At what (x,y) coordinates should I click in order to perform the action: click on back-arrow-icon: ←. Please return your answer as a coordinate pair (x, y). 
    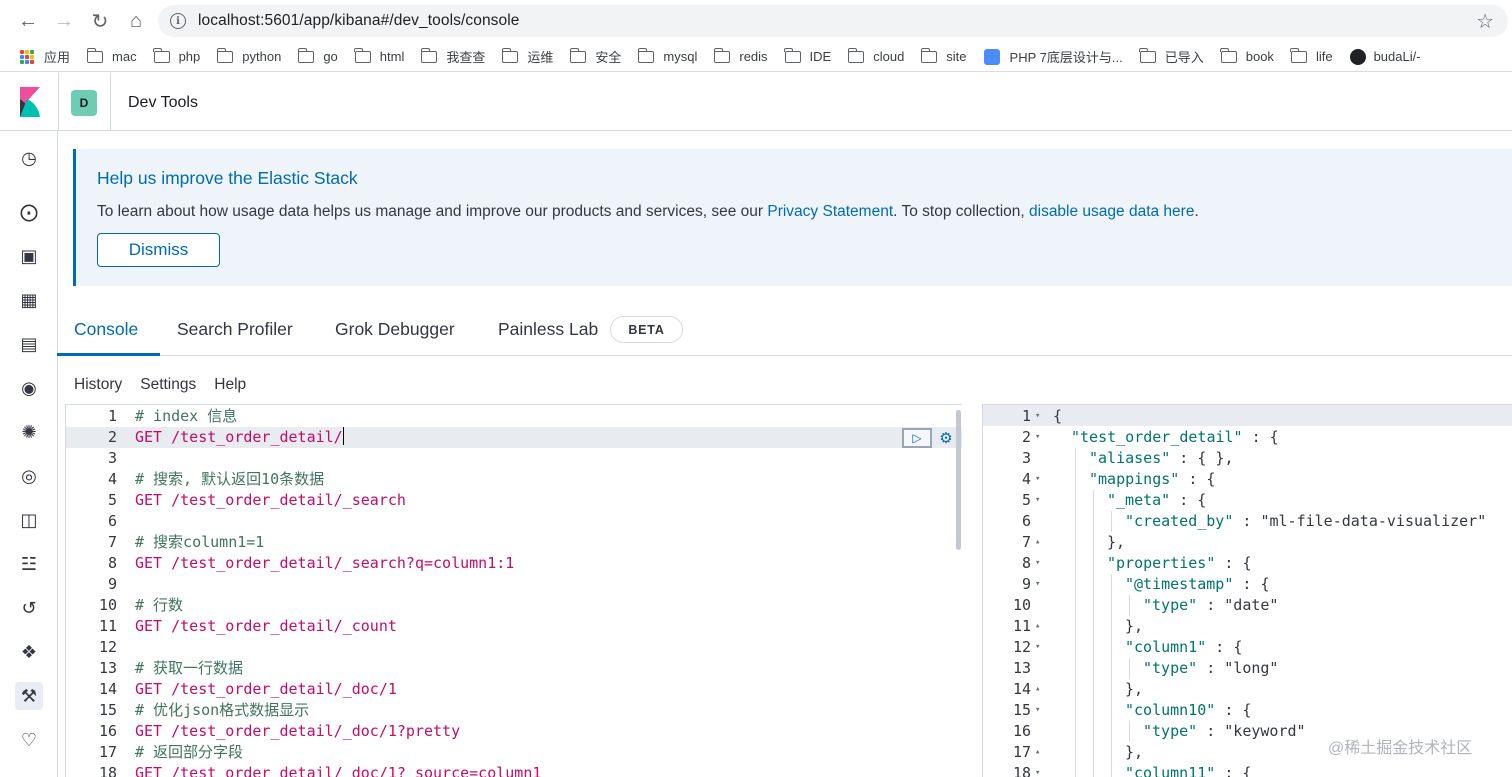
    Looking at the image, I should click on (28, 21).